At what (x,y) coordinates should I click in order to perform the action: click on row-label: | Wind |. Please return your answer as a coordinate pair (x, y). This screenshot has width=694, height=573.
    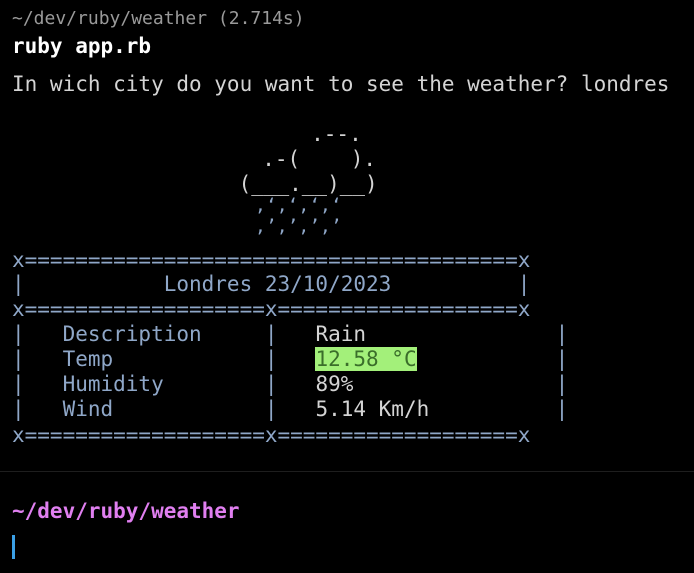
    Looking at the image, I should click on (164, 409).